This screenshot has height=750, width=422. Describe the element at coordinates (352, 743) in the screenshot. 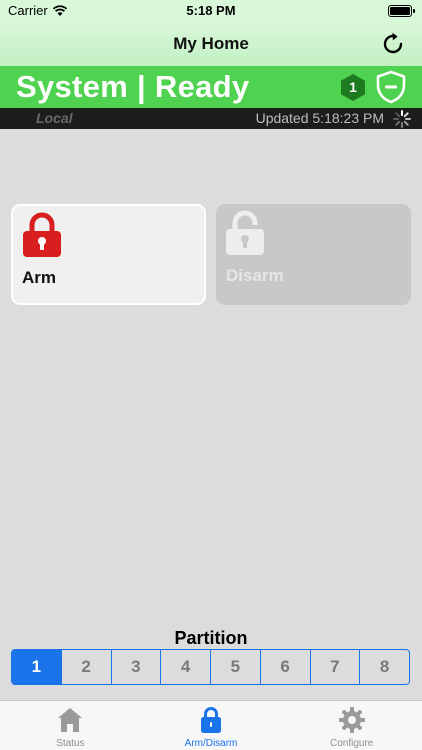

I see `tab-configure-label: Configure` at that location.